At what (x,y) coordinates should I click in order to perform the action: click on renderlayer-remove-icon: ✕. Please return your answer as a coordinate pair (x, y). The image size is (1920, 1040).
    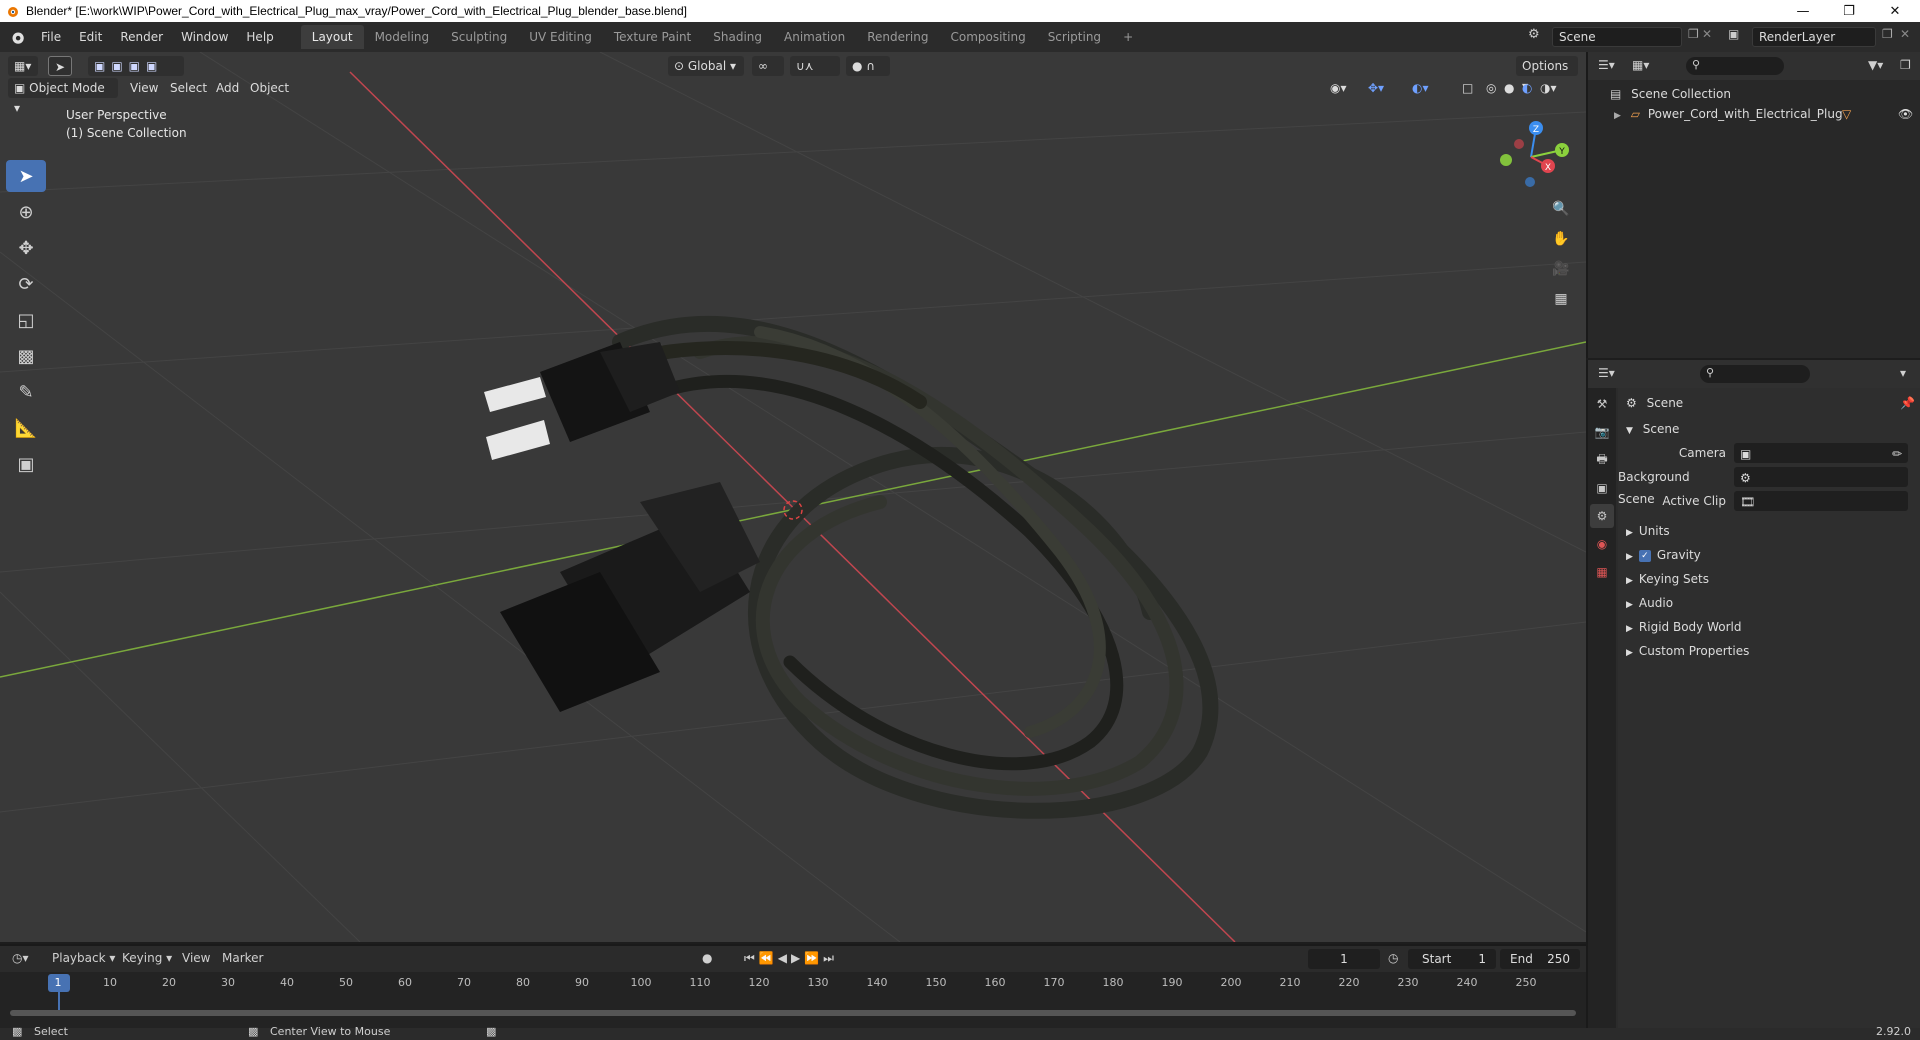
    Looking at the image, I should click on (1905, 34).